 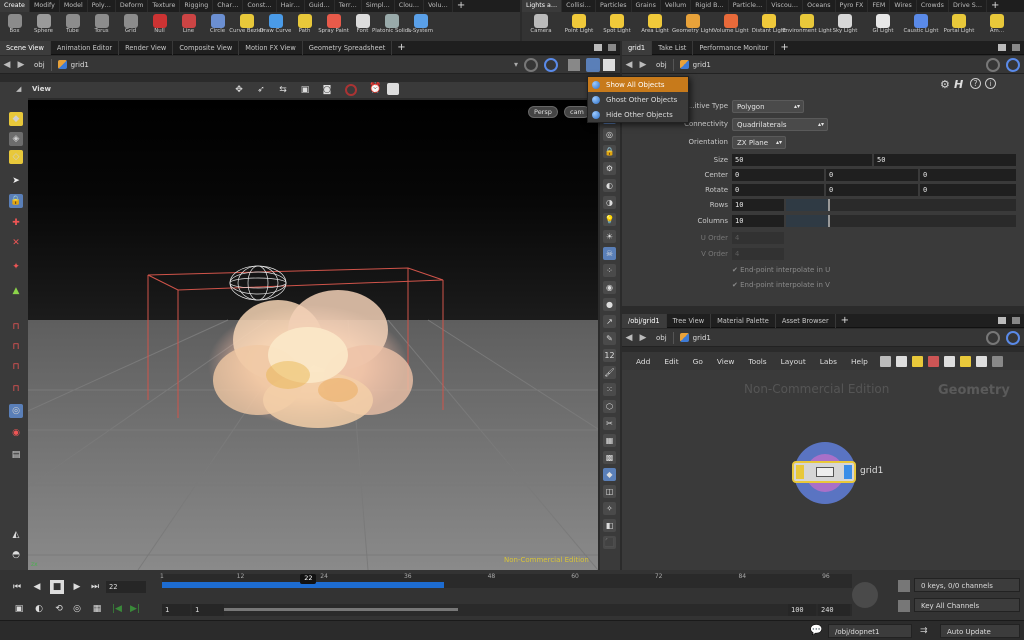 I want to click on channels-icon, so click(x=904, y=586).